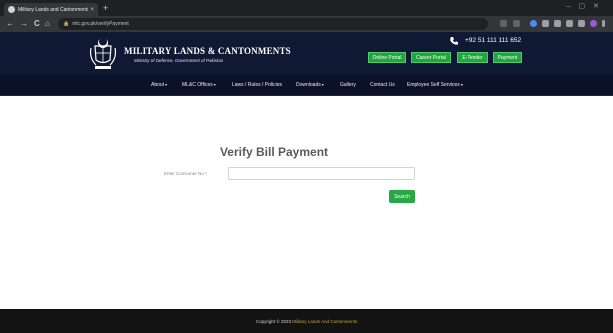 The height and width of the screenshot is (333, 613). I want to click on url-field: 🔒 mlc.gov.pk/verifyPayment, so click(273, 24).